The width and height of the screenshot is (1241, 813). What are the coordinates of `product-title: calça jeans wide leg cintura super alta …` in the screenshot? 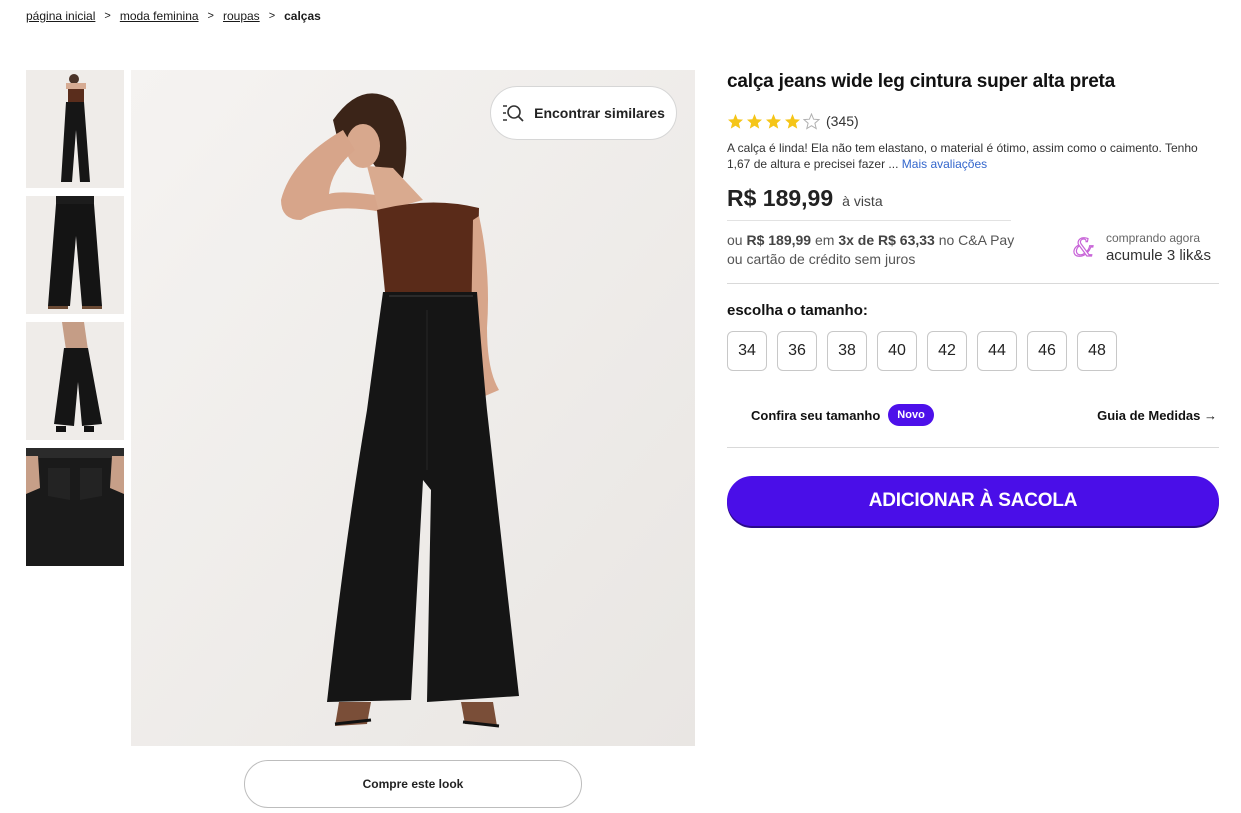 It's located at (921, 81).